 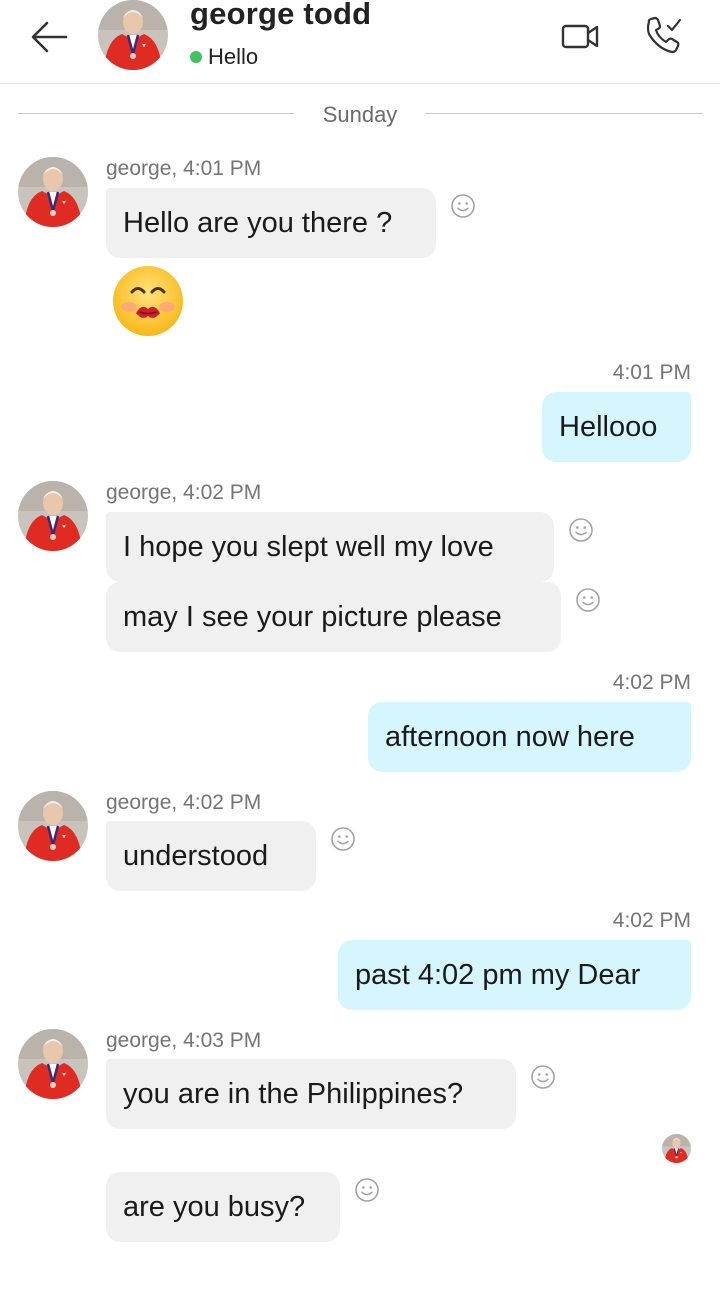 I want to click on chat-header: george todd Hello, so click(x=360, y=42).